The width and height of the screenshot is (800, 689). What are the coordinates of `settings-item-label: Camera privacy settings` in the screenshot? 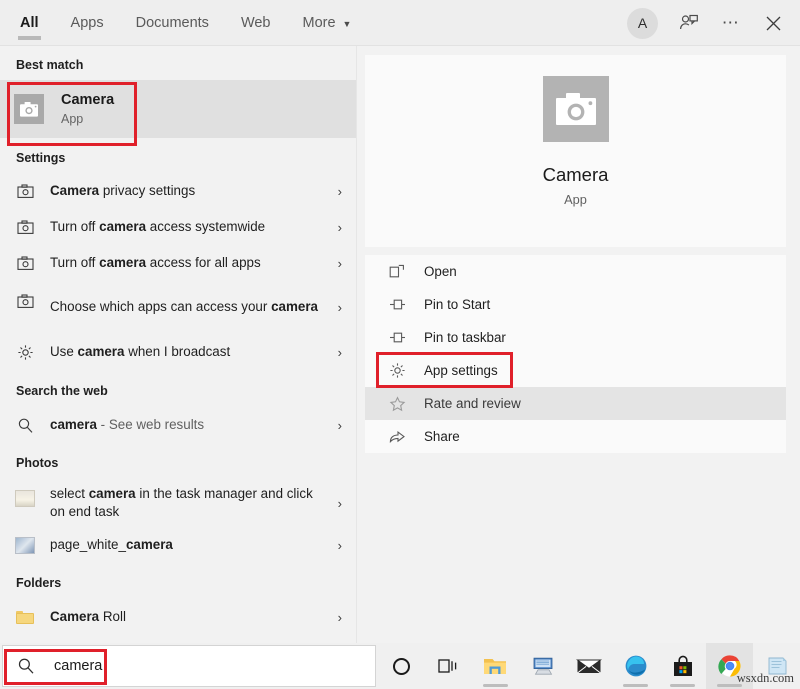 It's located at (123, 190).